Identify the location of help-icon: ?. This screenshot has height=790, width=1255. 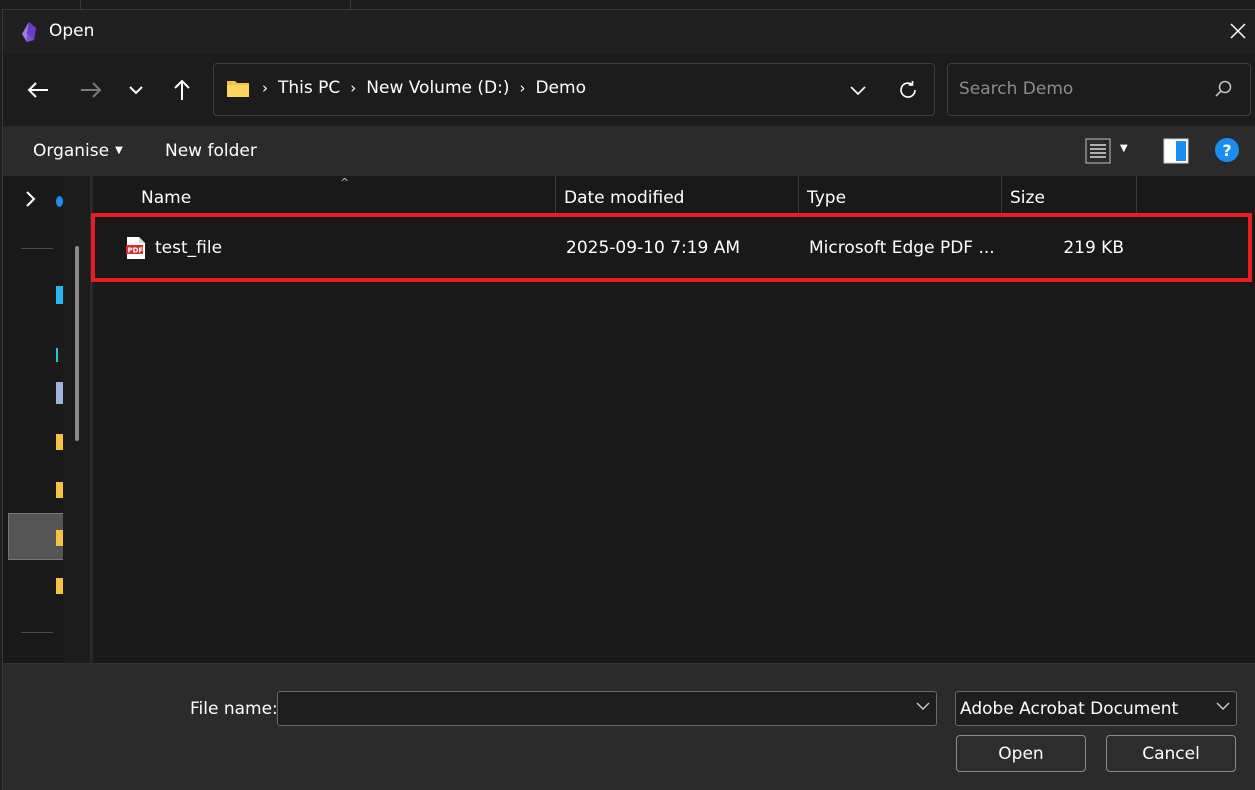
(1227, 150).